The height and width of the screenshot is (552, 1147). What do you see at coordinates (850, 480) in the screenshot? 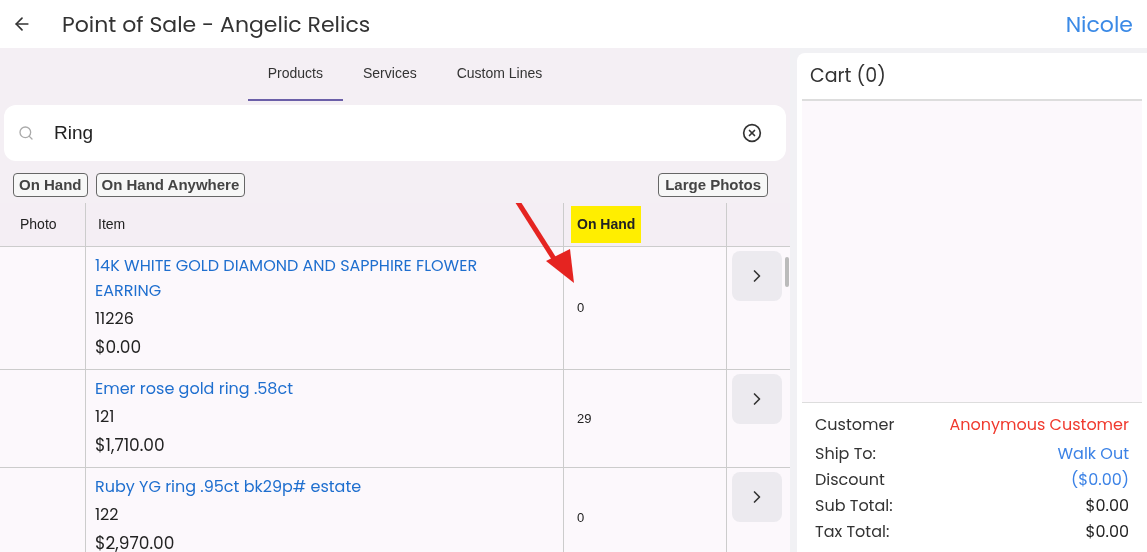
I see `summary-label: Discount` at bounding box center [850, 480].